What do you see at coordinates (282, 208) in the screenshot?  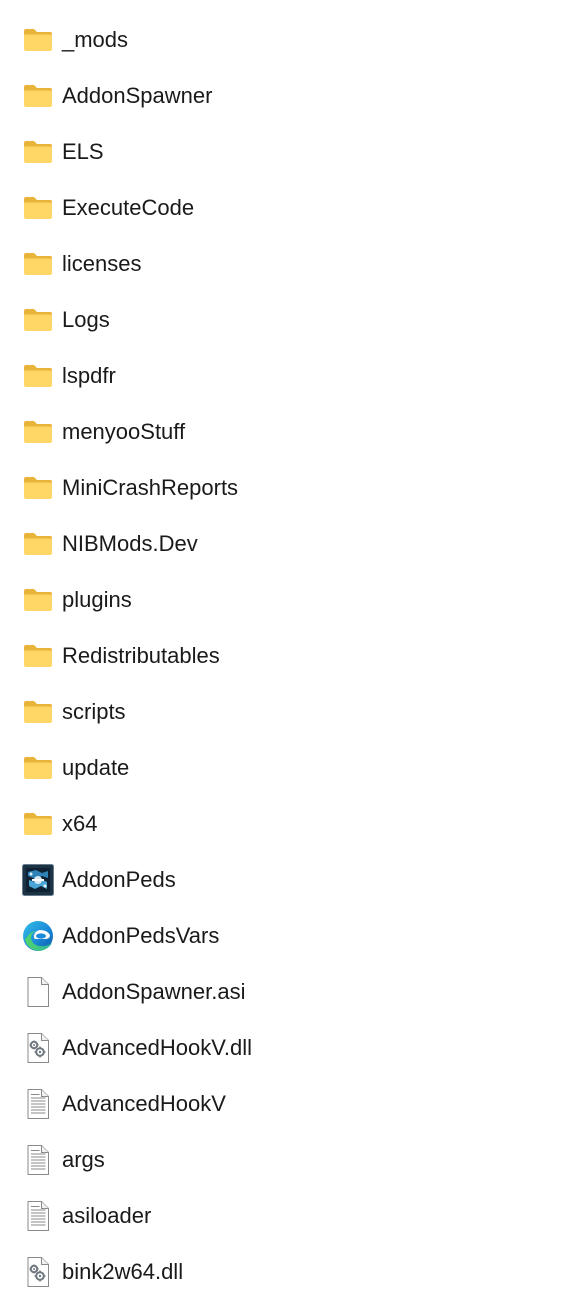 I see `folder-item: ExecuteCode` at bounding box center [282, 208].